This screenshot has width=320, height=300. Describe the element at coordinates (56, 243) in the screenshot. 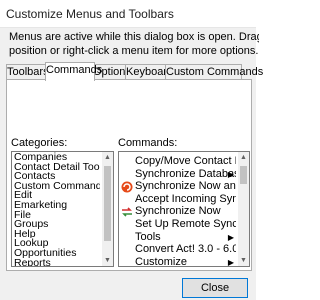

I see `category-item: Lookup` at that location.